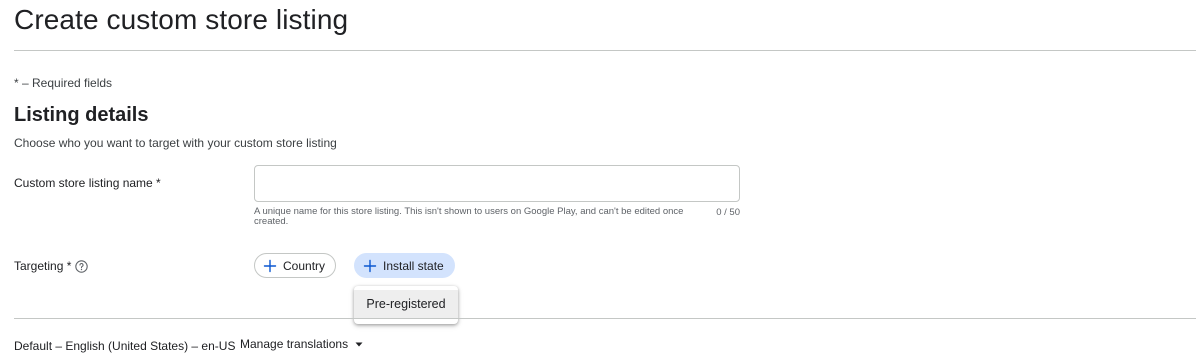 The image size is (1200, 361). What do you see at coordinates (413, 265) in the screenshot?
I see `install-state-chip-label: Install state` at bounding box center [413, 265].